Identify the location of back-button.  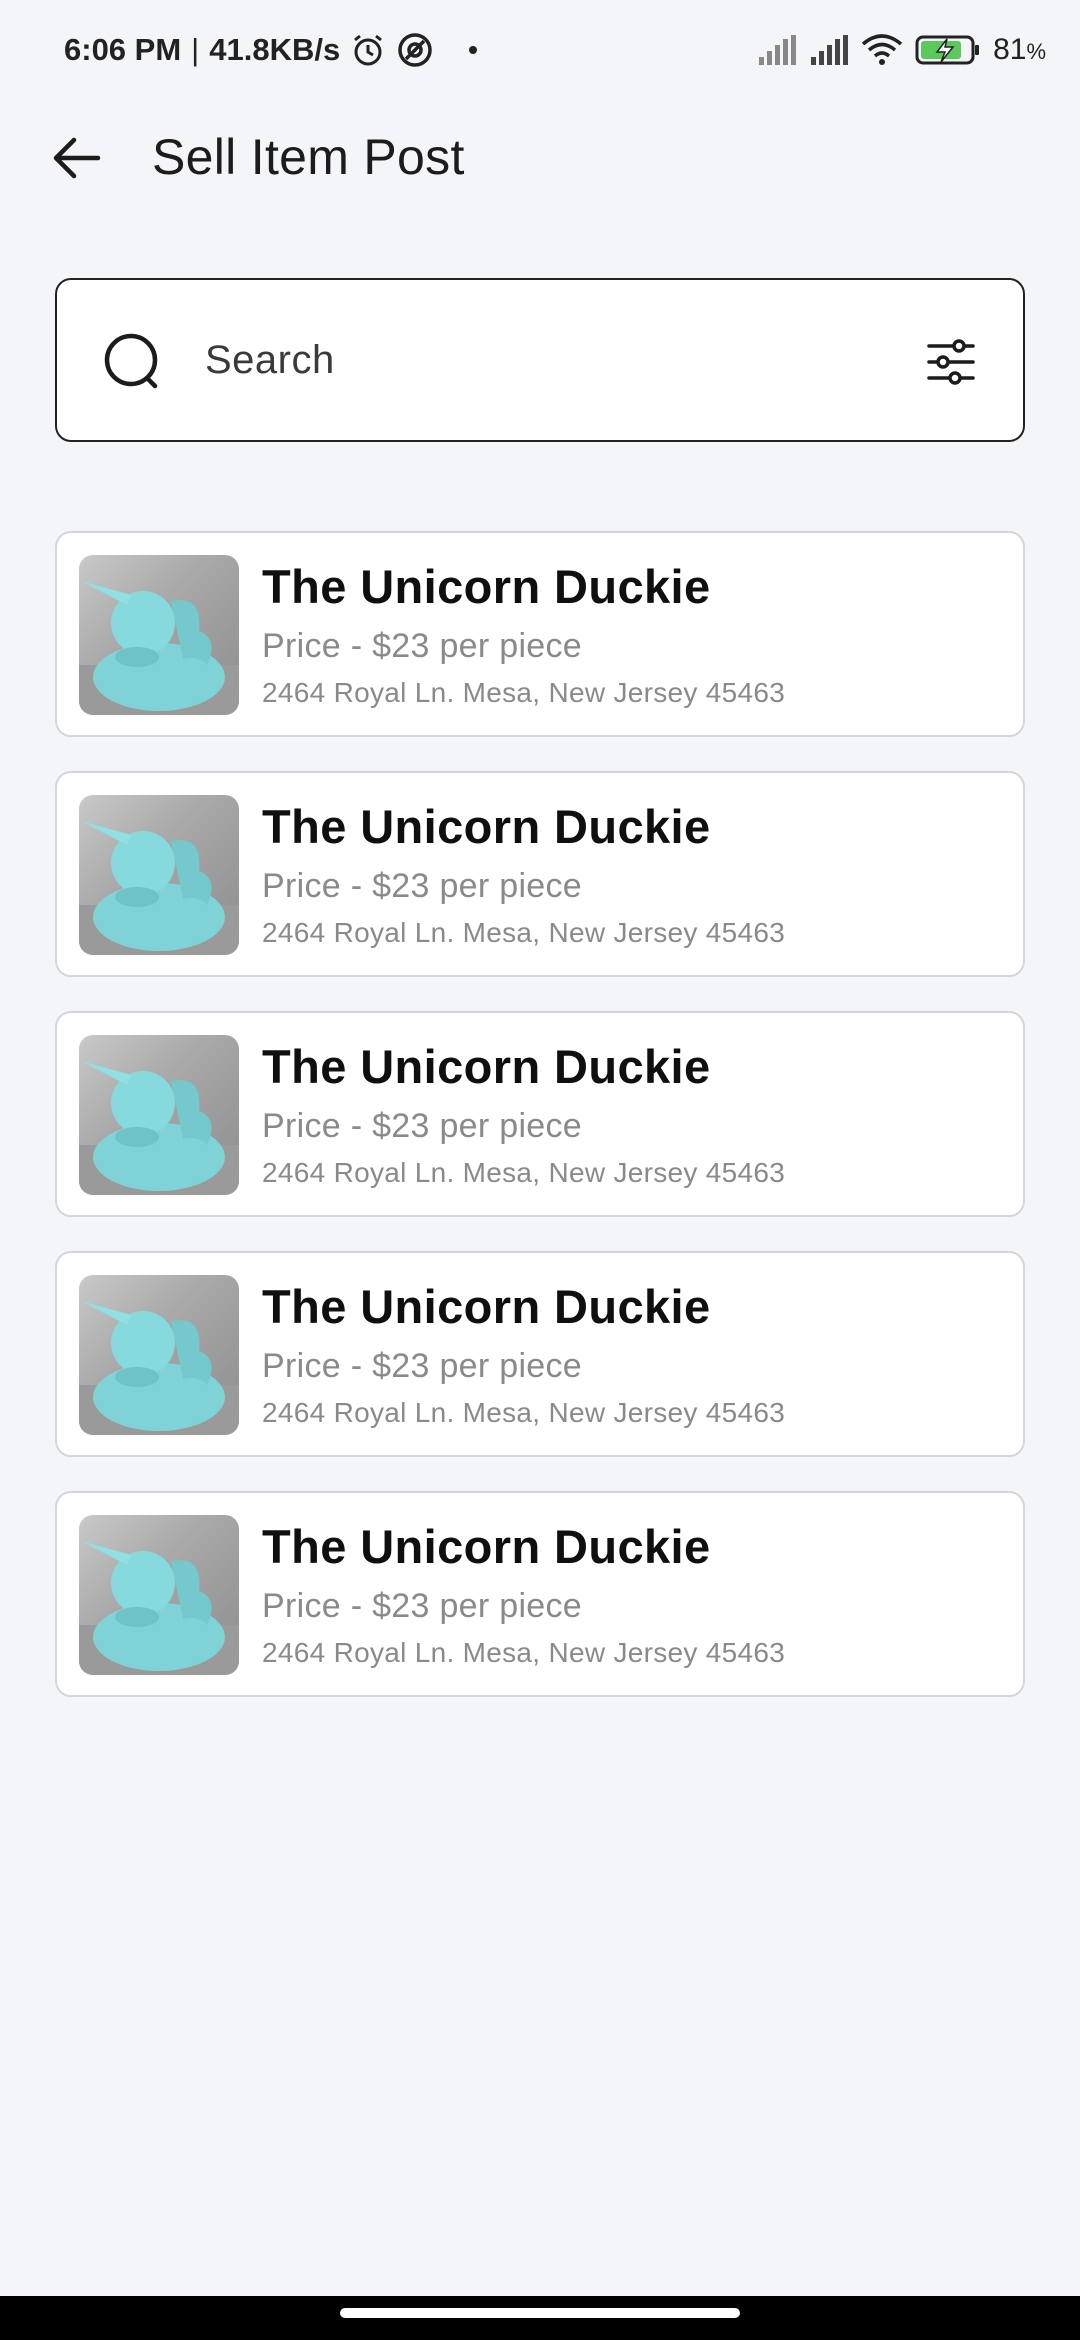
(76, 160).